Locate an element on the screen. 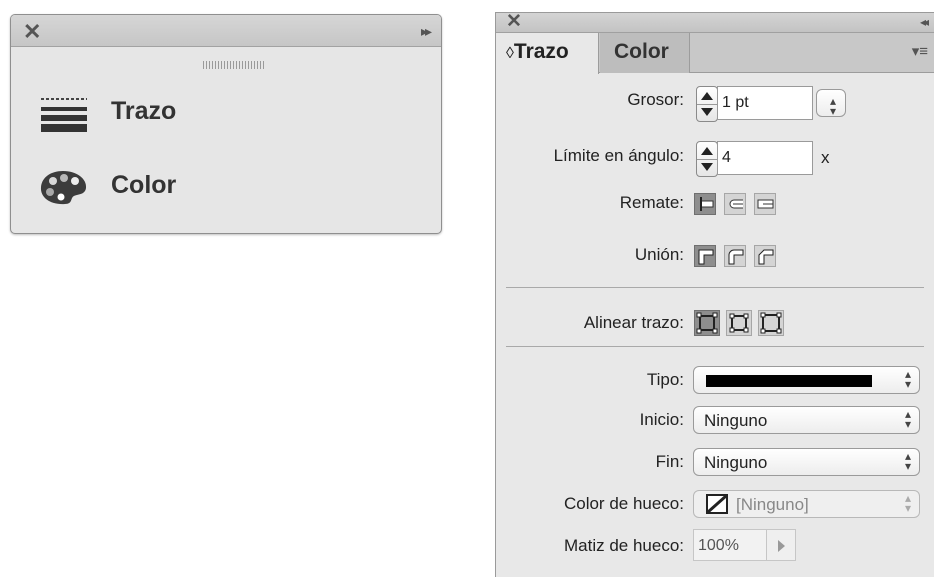 The height and width of the screenshot is (577, 934). tab-color: Color is located at coordinates (645, 53).